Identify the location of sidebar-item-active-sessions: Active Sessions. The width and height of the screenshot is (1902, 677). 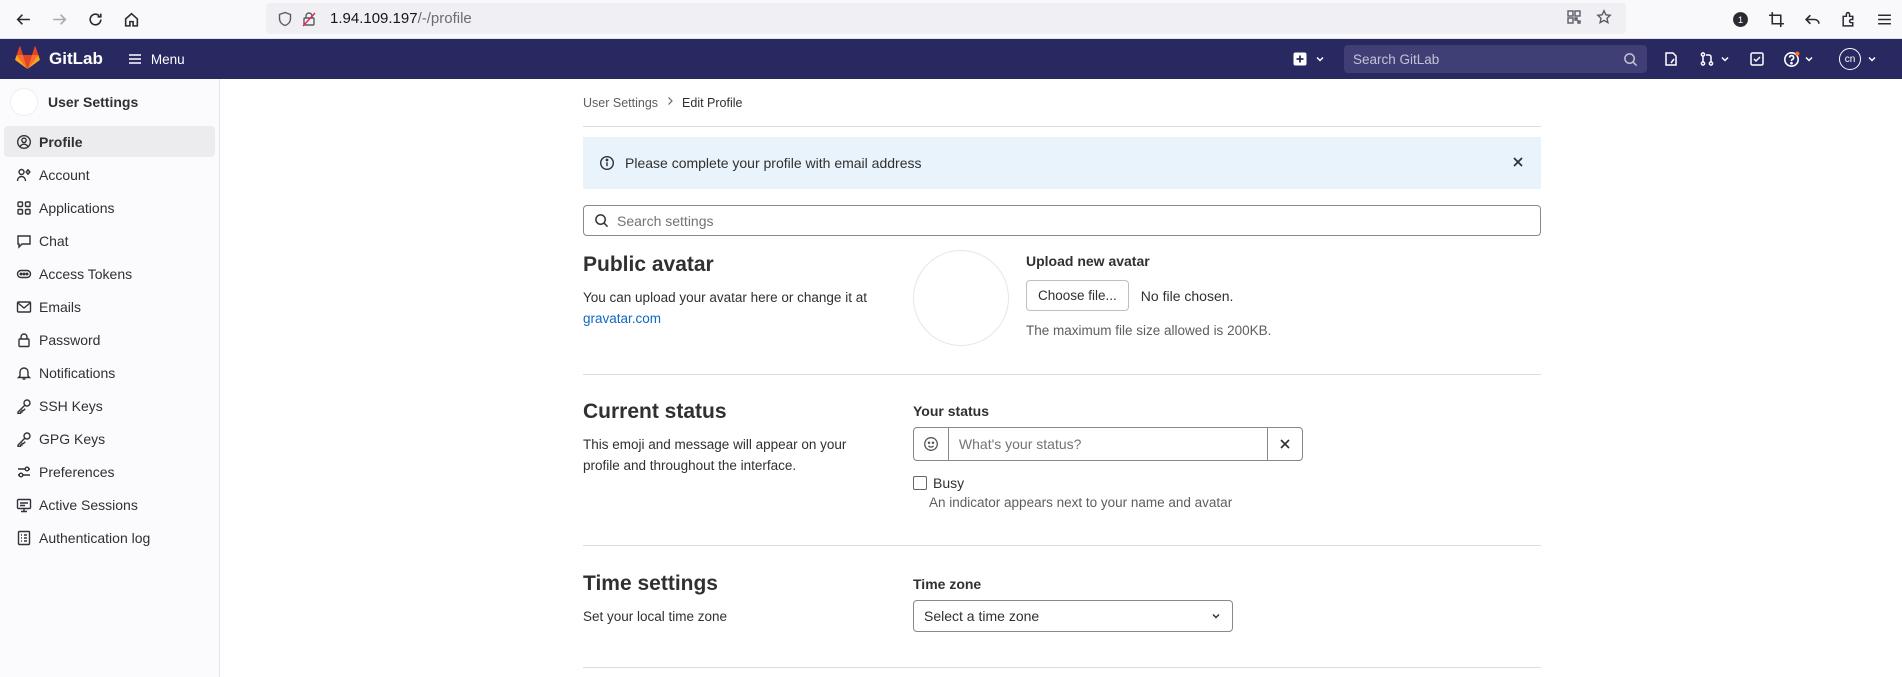
(109, 504).